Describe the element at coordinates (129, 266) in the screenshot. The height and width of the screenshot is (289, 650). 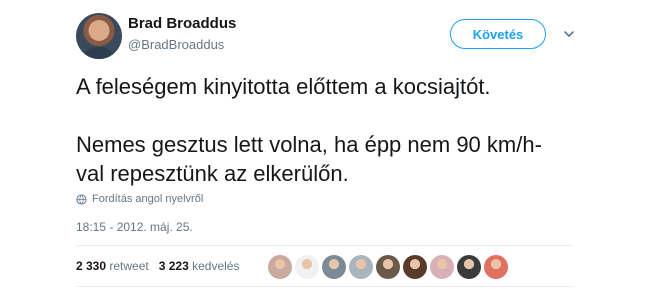
I see `retweet-label: retweet` at that location.